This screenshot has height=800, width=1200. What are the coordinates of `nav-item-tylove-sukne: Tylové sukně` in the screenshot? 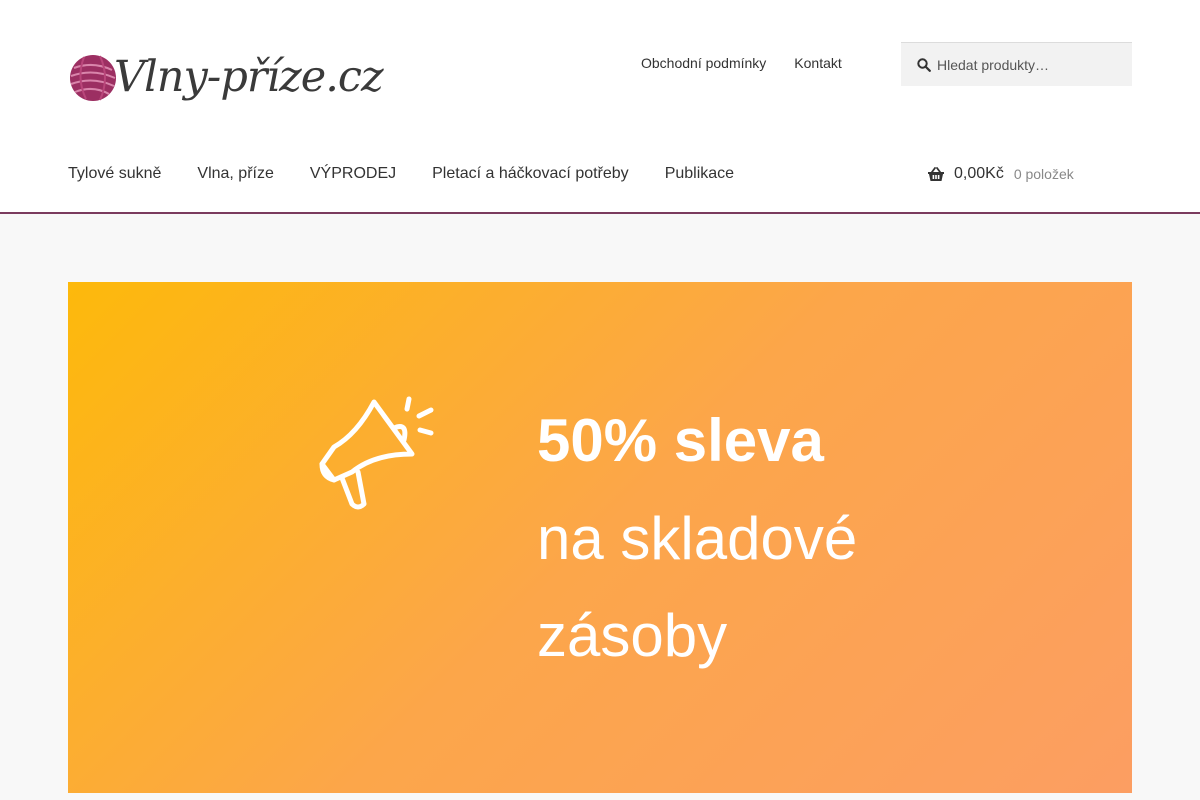 It's located at (114, 174).